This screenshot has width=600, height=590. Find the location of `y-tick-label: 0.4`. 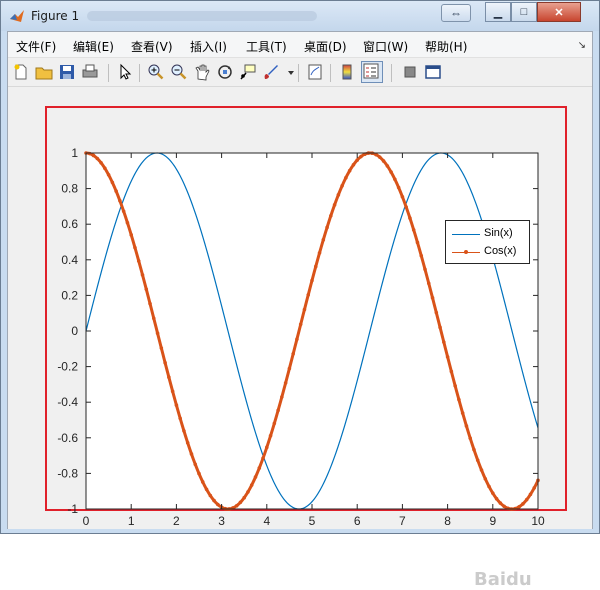

y-tick-label: 0.4 is located at coordinates (69, 260).